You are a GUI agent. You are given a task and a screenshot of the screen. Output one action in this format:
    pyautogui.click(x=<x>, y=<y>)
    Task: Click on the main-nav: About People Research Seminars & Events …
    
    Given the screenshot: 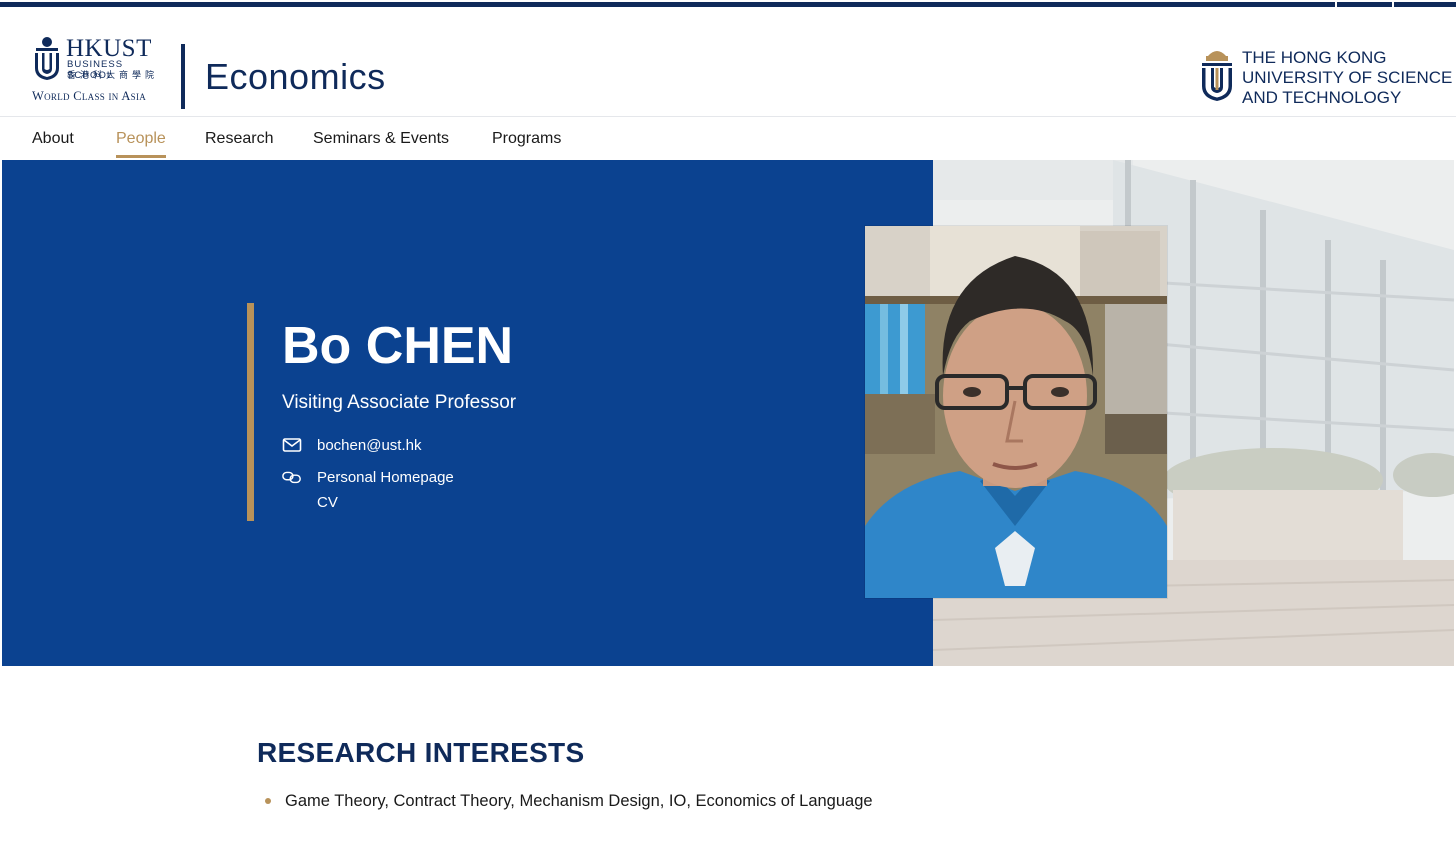 What is the action you would take?
    pyautogui.click(x=728, y=138)
    